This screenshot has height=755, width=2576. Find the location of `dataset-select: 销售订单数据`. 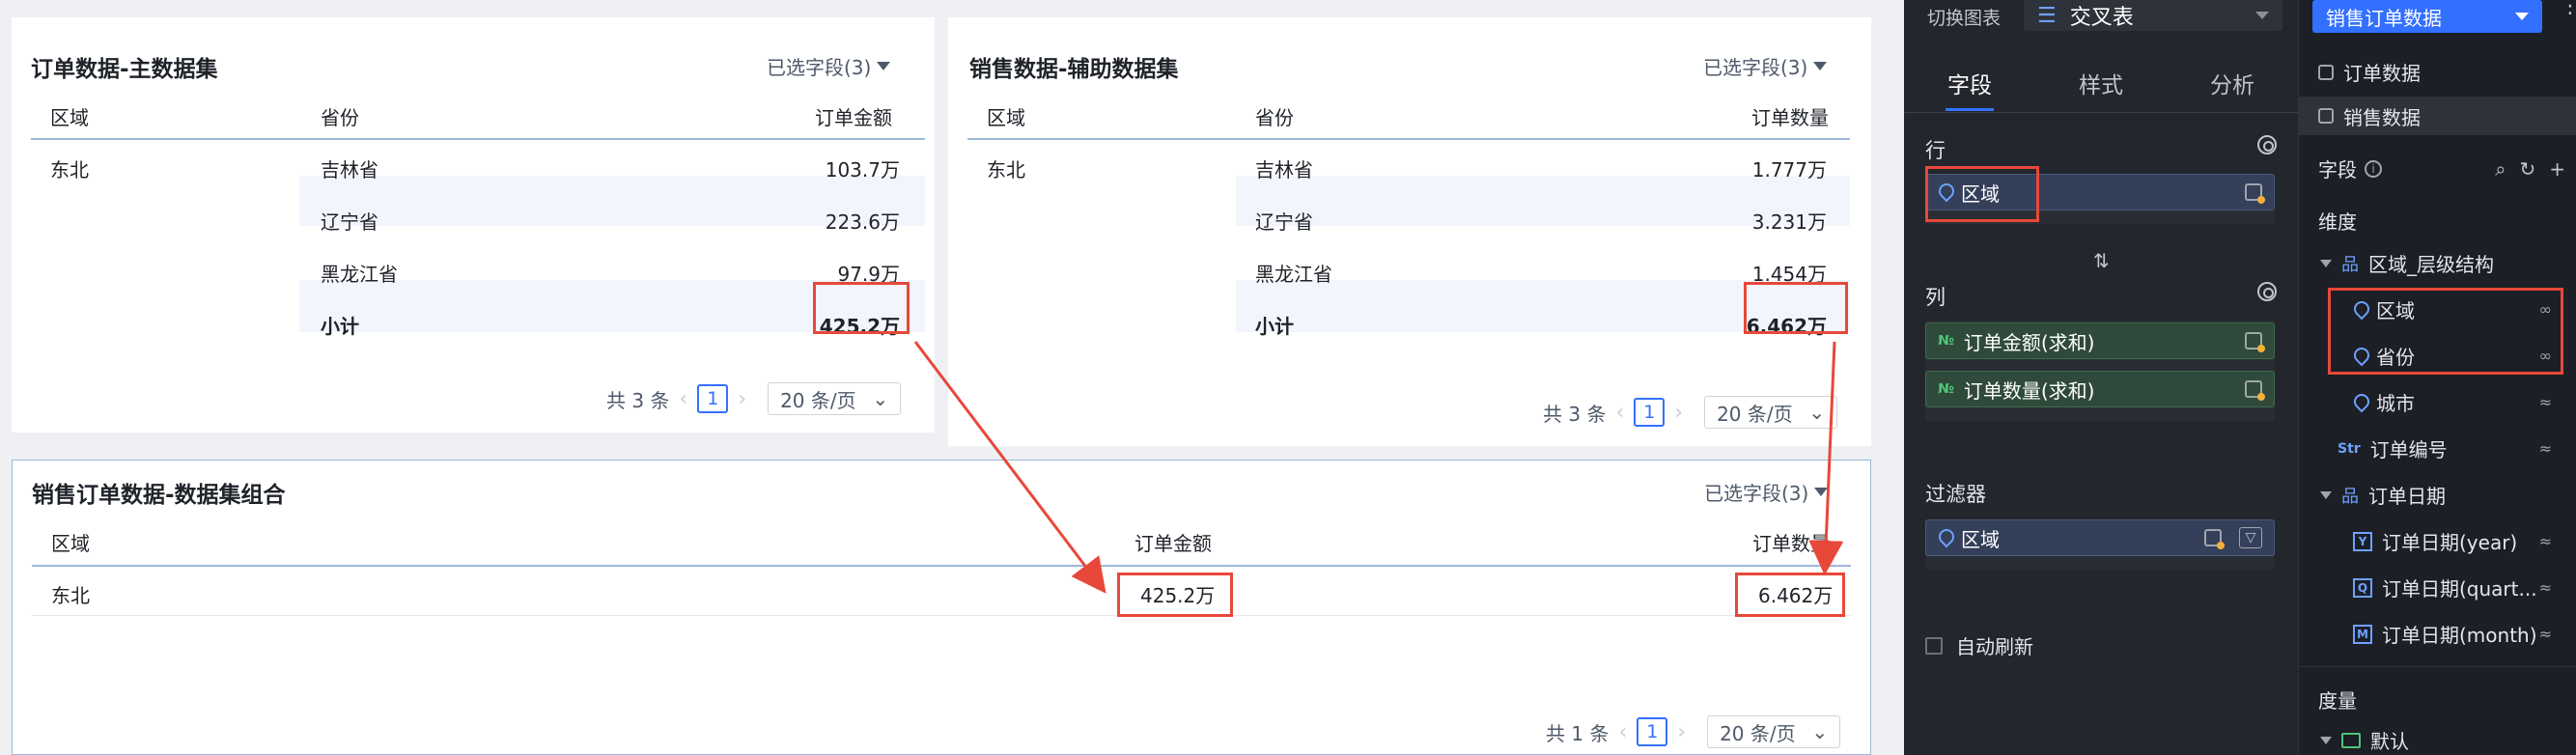

dataset-select: 销售订单数据 is located at coordinates (2427, 17).